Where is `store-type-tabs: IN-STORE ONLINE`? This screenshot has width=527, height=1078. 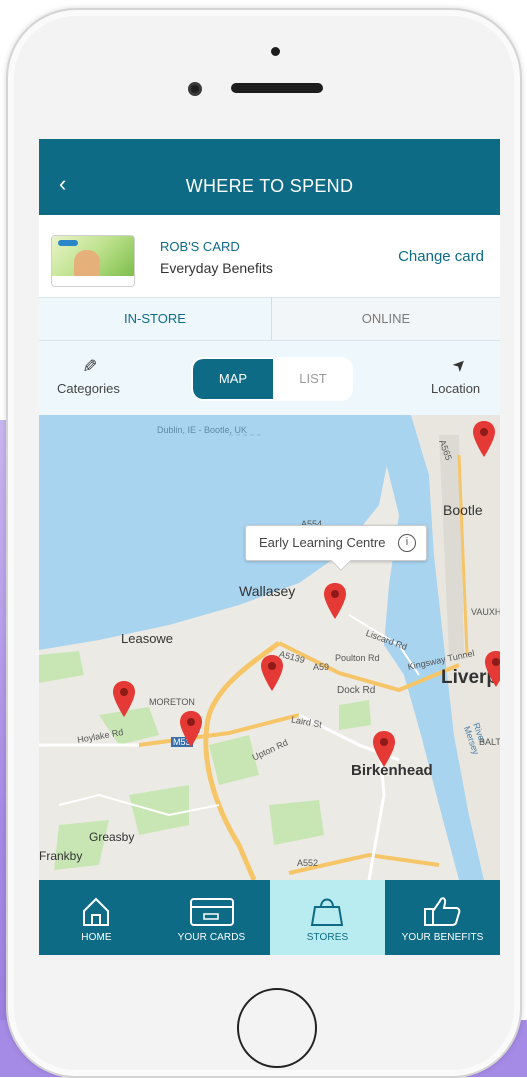
store-type-tabs: IN-STORE ONLINE is located at coordinates (269, 319).